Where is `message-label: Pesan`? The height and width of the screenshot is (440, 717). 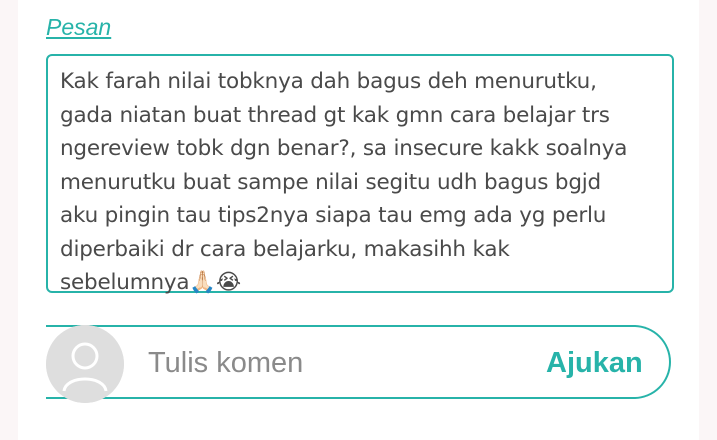
message-label: Pesan is located at coordinates (79, 27).